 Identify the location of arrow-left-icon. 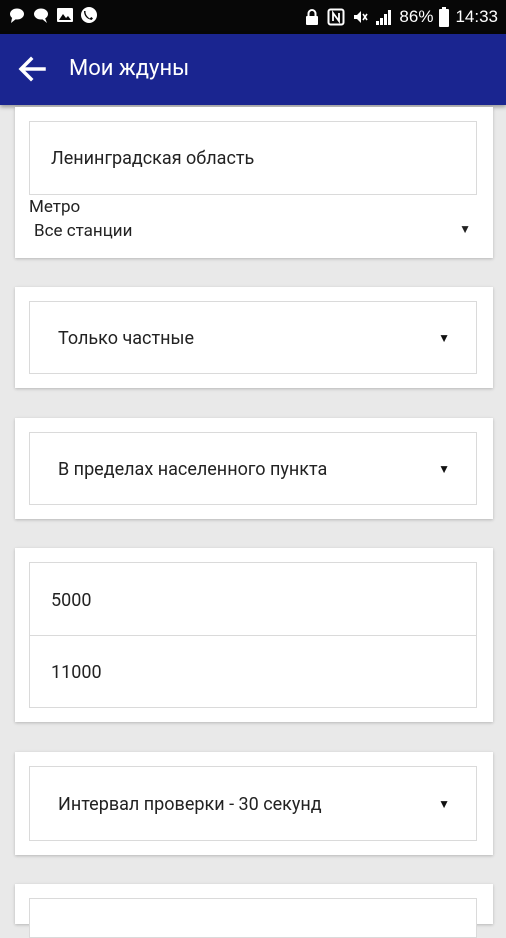
(32, 69).